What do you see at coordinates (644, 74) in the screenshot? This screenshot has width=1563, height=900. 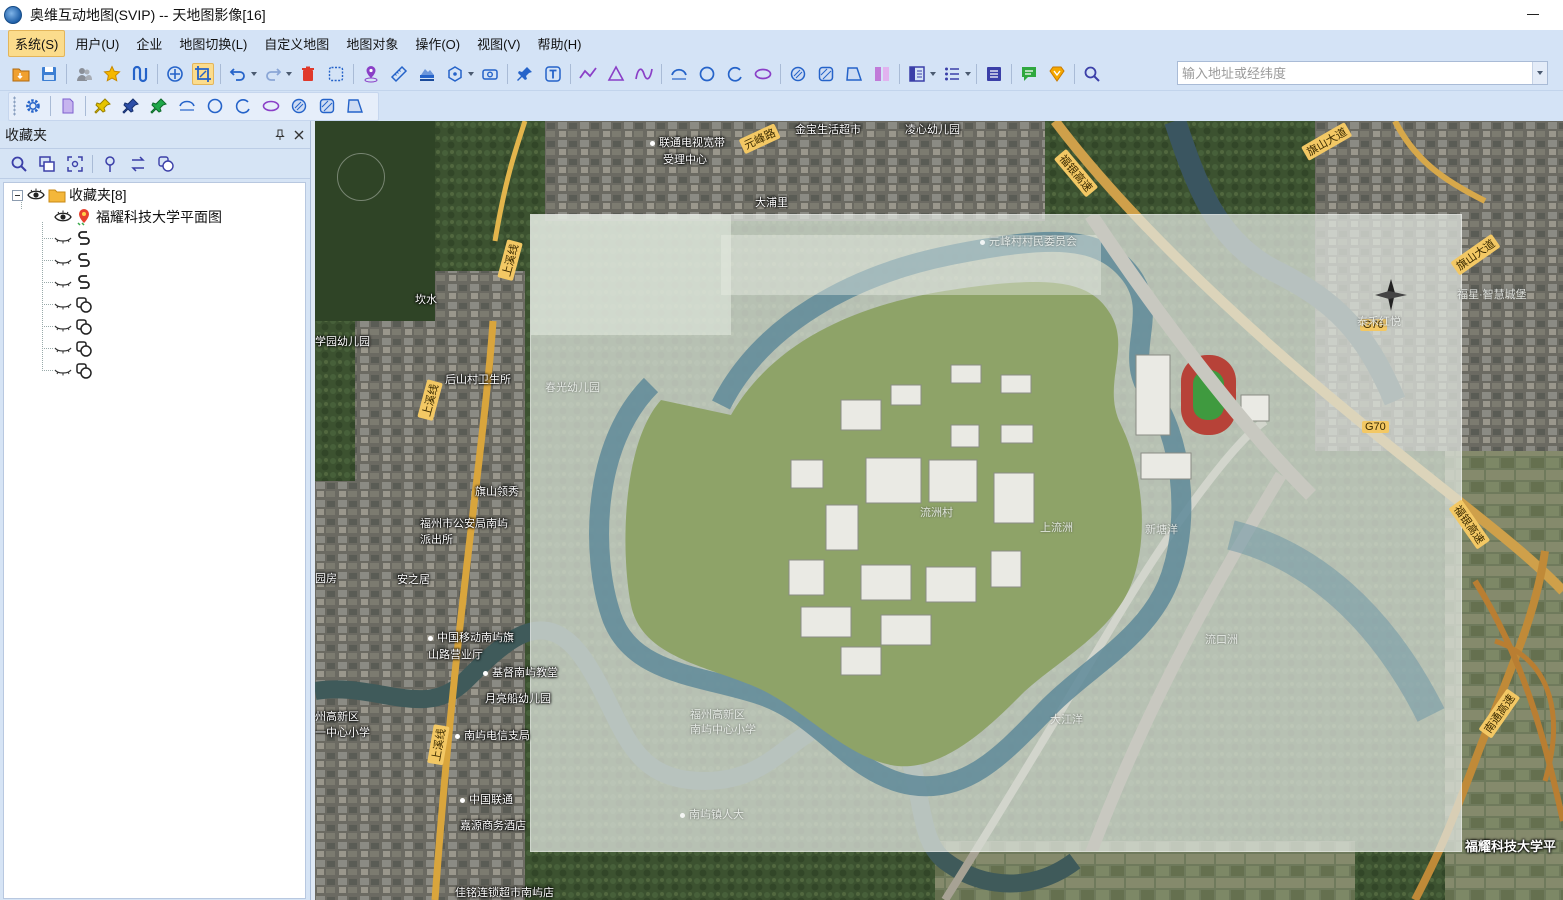 I see `curve-icon` at bounding box center [644, 74].